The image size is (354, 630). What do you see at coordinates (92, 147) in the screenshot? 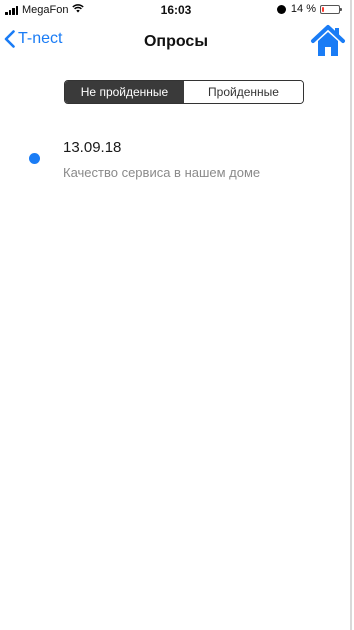
I see `survey-date: 13.09.18` at bounding box center [92, 147].